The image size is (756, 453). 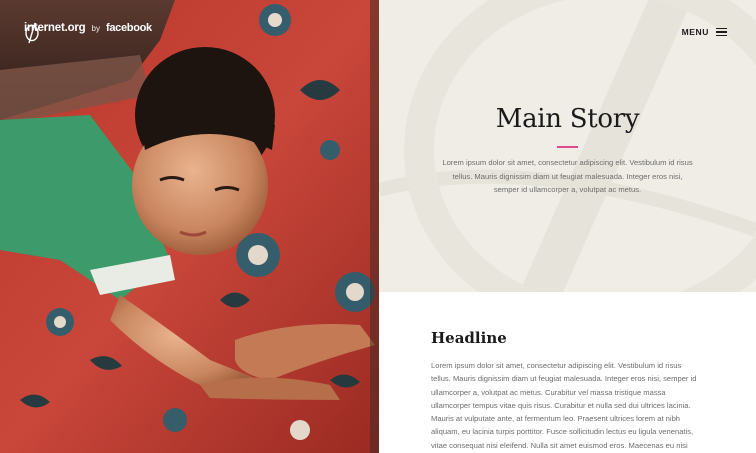 I want to click on brand-partner-name: facebook, so click(x=128, y=28).